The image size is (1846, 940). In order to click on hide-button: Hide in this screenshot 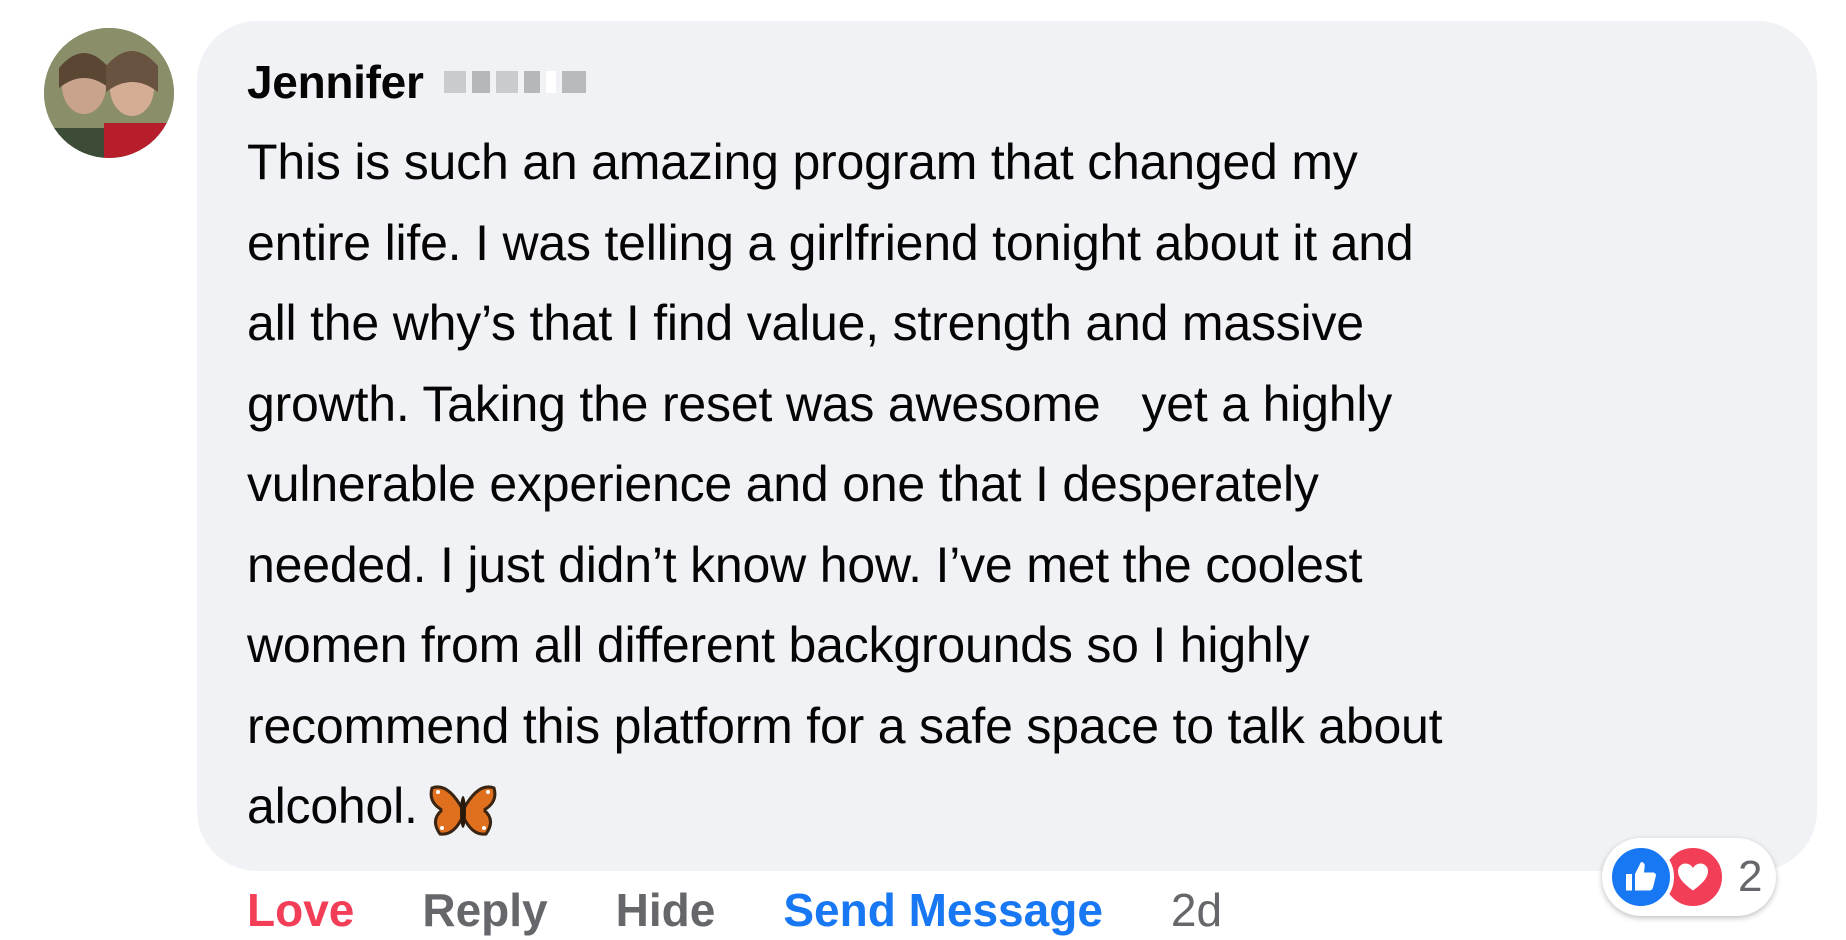, I will do `click(666, 910)`.